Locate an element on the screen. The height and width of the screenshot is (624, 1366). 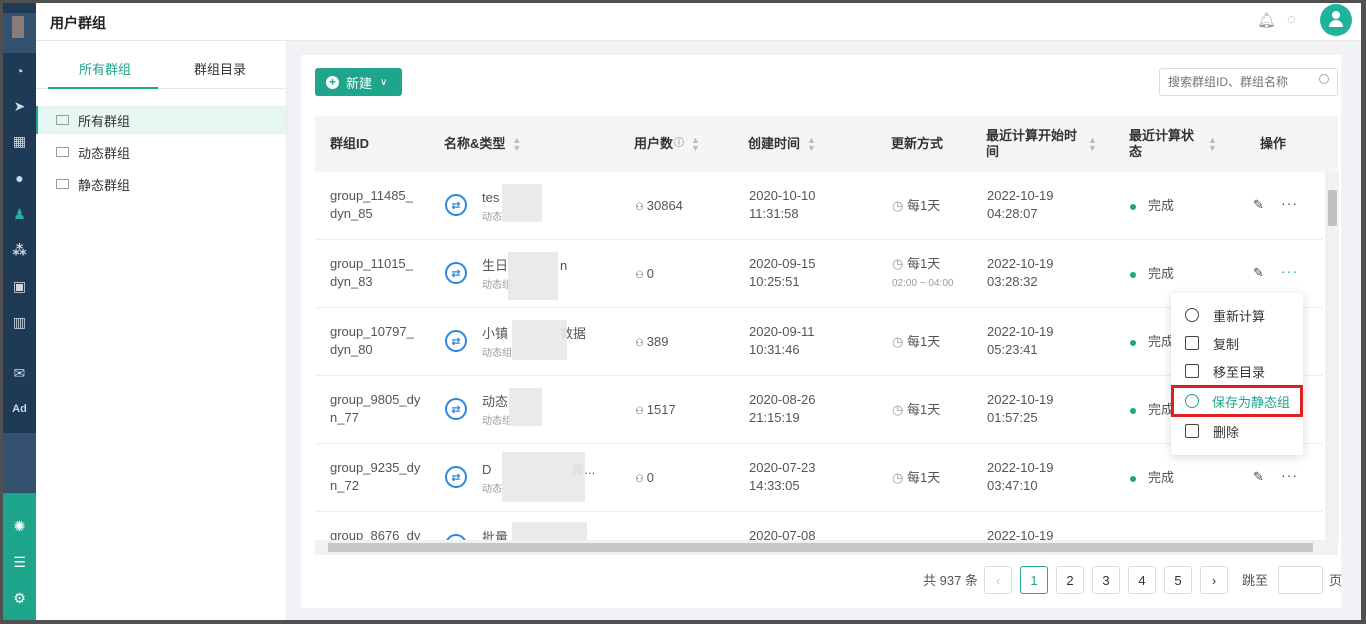
profile-card-icon: ▣ is located at coordinates (19, 286).